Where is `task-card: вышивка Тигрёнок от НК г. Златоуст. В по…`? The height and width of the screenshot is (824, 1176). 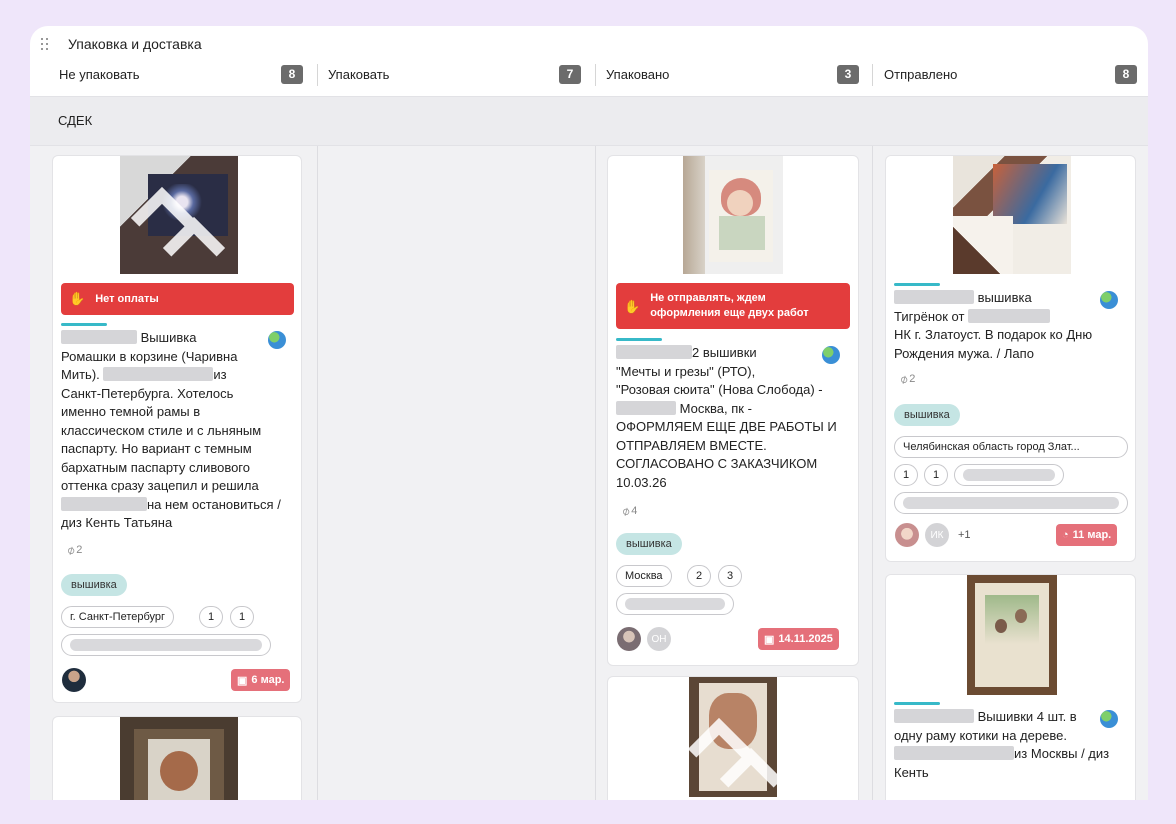
task-card: вышивка Тигрёнок от НК г. Златоуст. В по… is located at coordinates (1010, 358).